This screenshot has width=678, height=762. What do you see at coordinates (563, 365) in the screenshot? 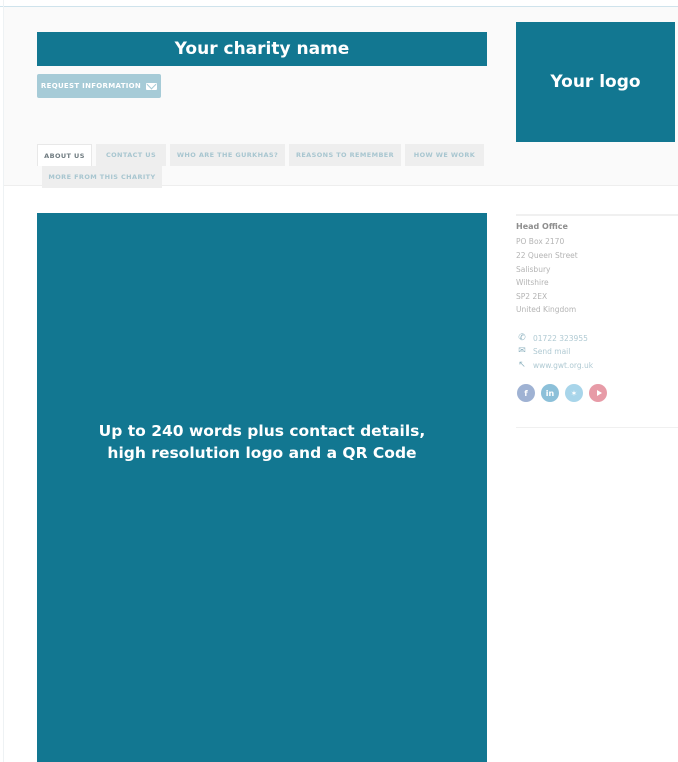
I see `website-url: www.gwt.org.uk` at bounding box center [563, 365].